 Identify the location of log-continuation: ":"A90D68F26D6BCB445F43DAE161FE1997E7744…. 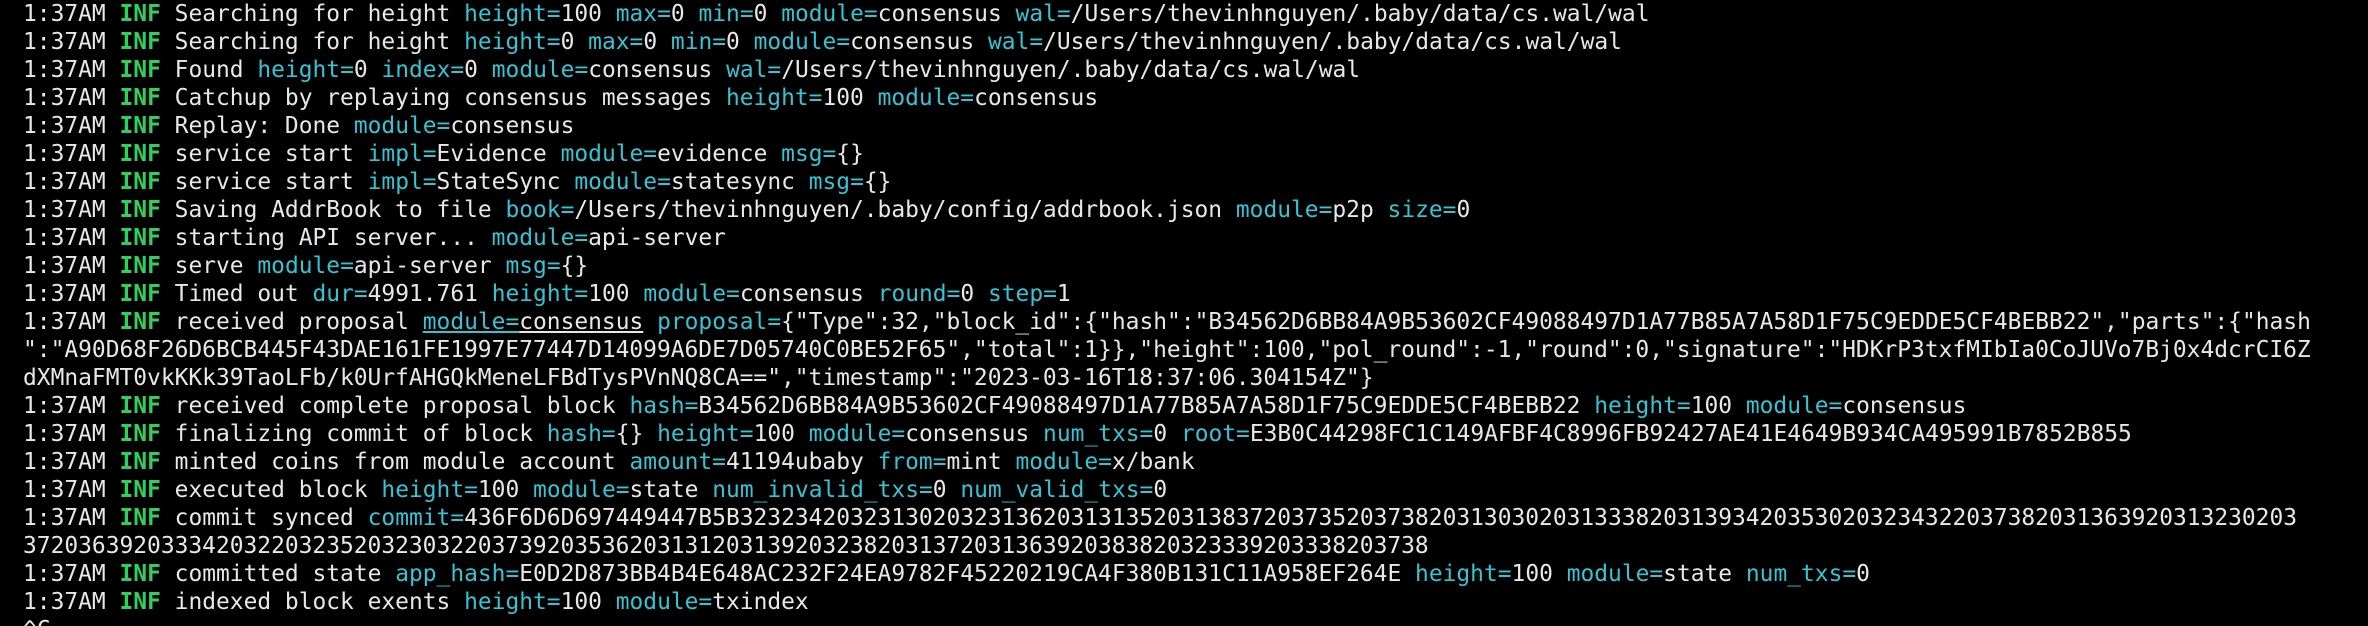
(1167, 350).